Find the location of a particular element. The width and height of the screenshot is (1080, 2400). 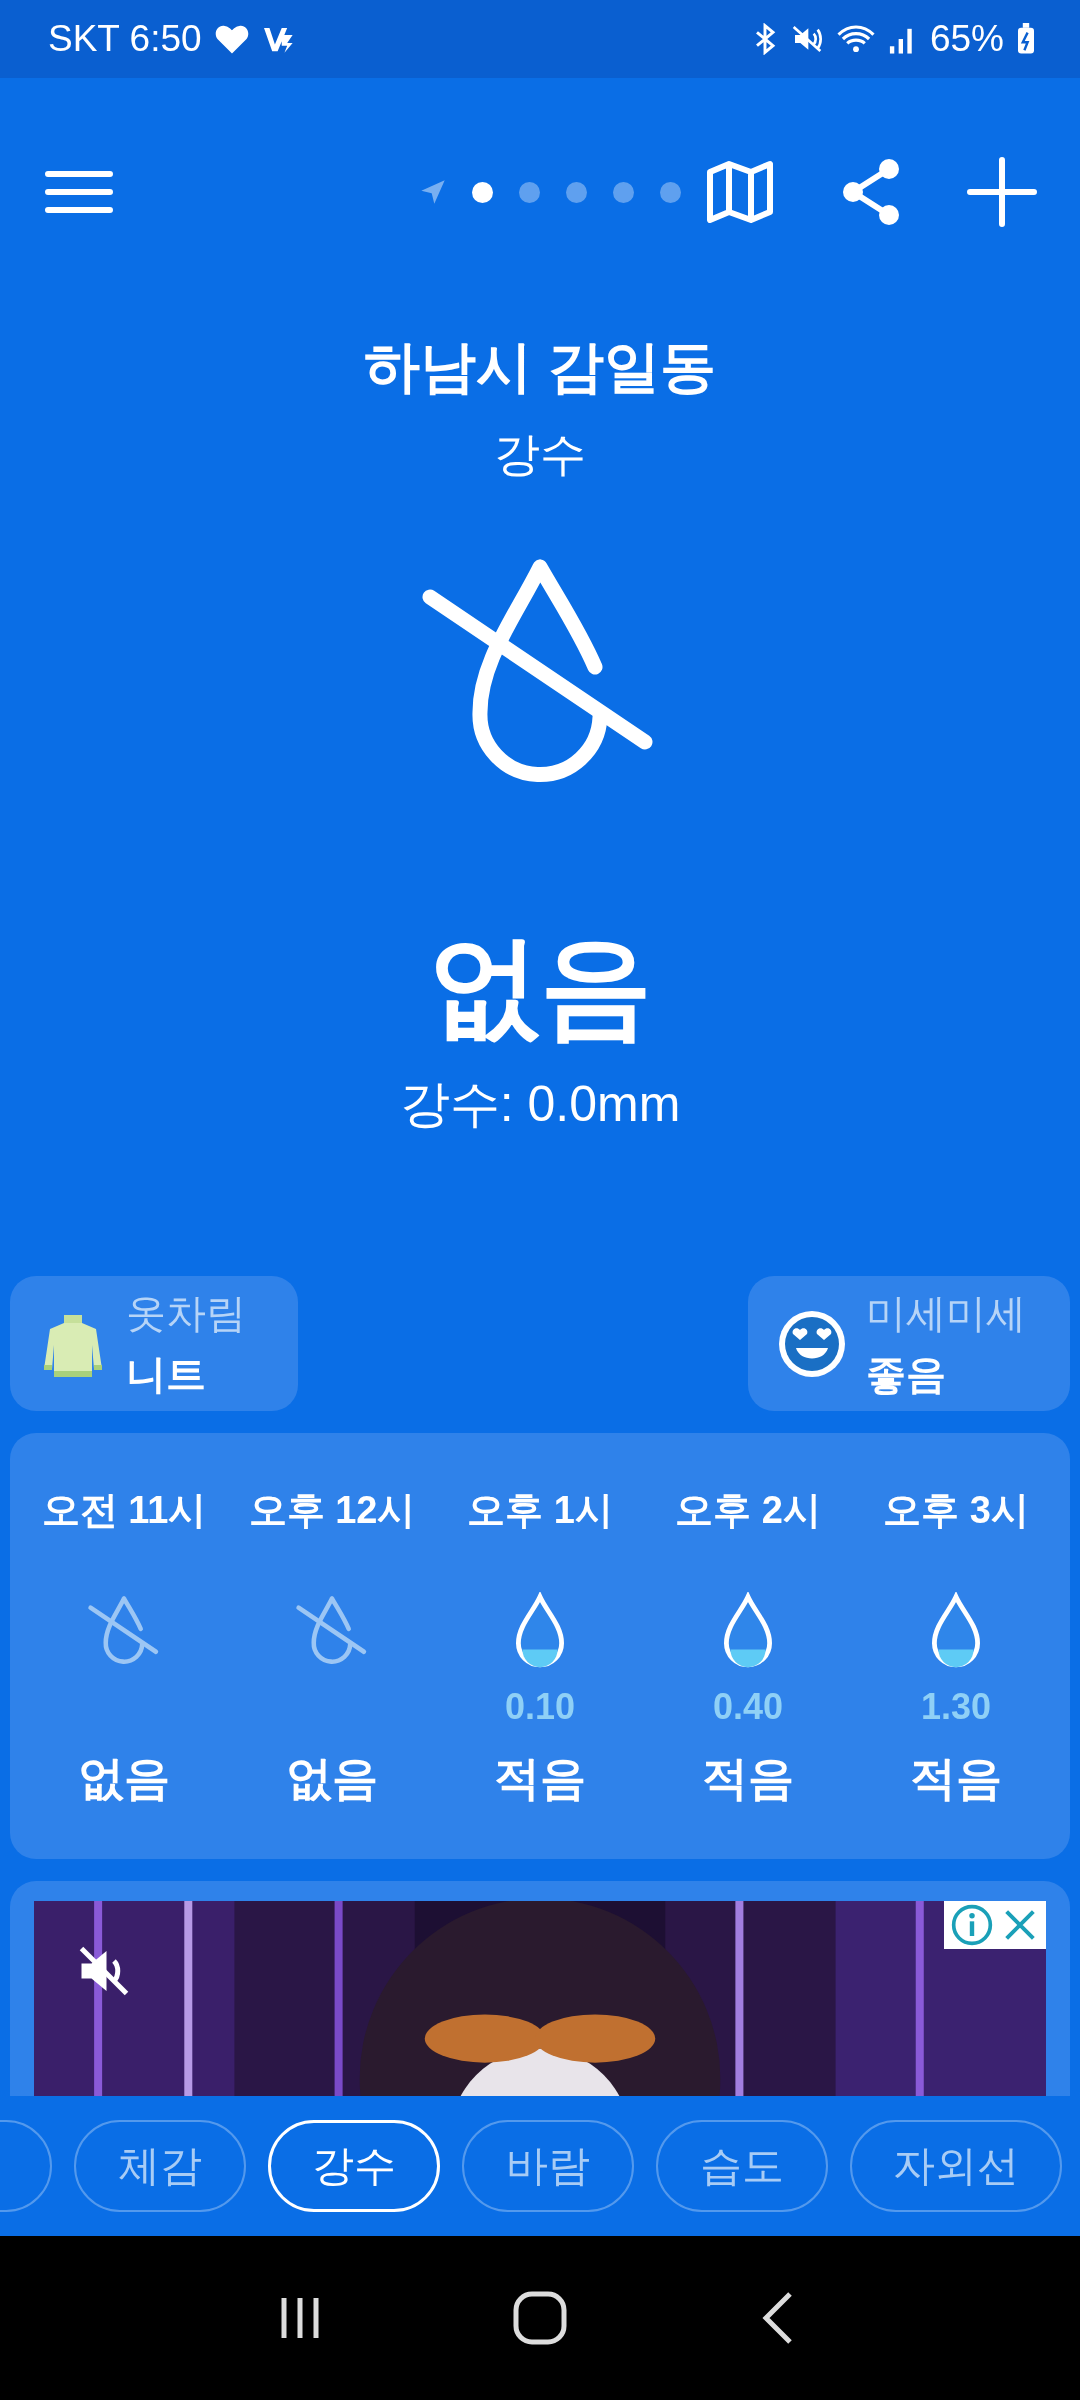

add-icon is located at coordinates (1002, 192).